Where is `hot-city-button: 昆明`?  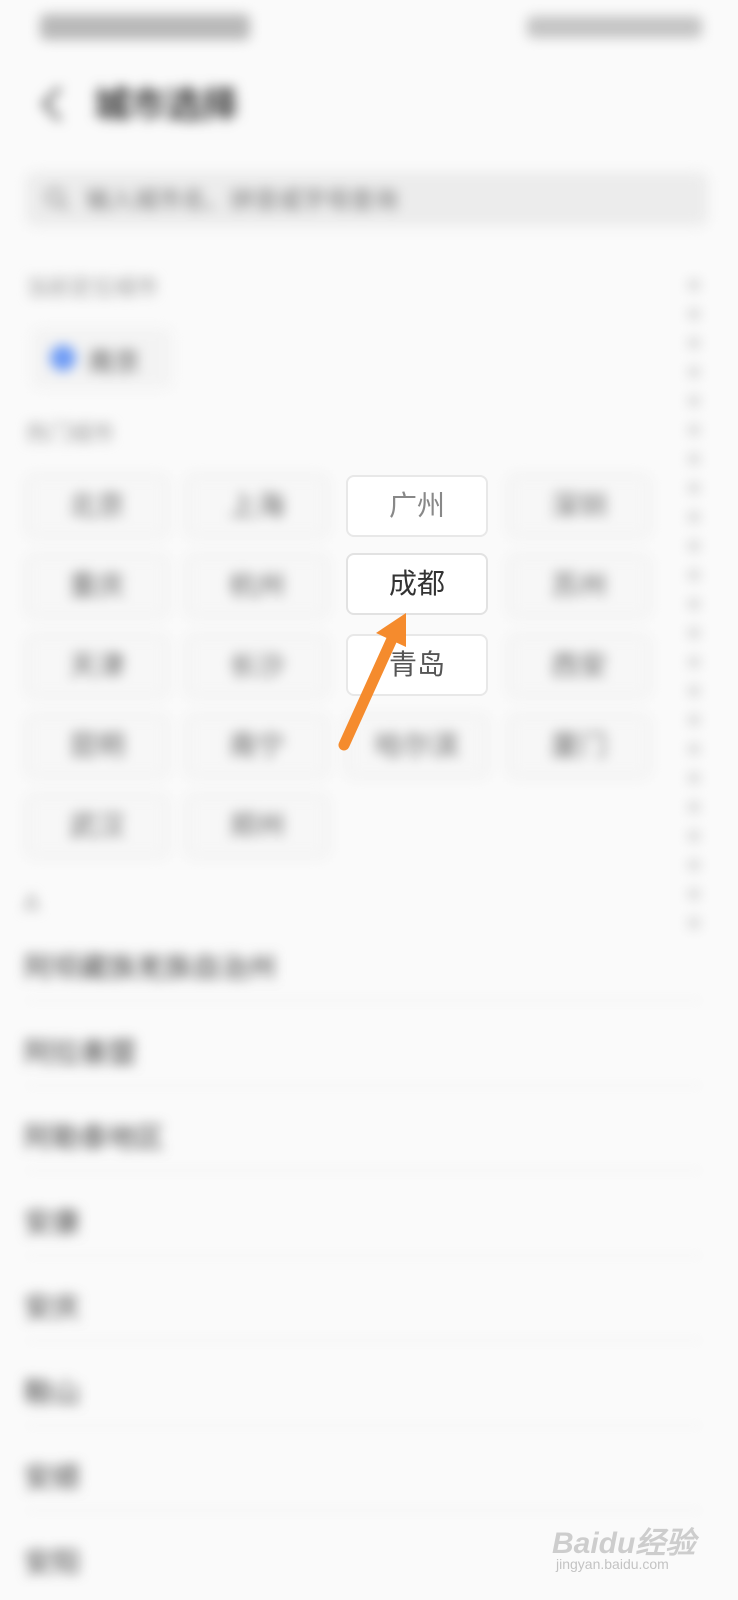 hot-city-button: 昆明 is located at coordinates (97, 746).